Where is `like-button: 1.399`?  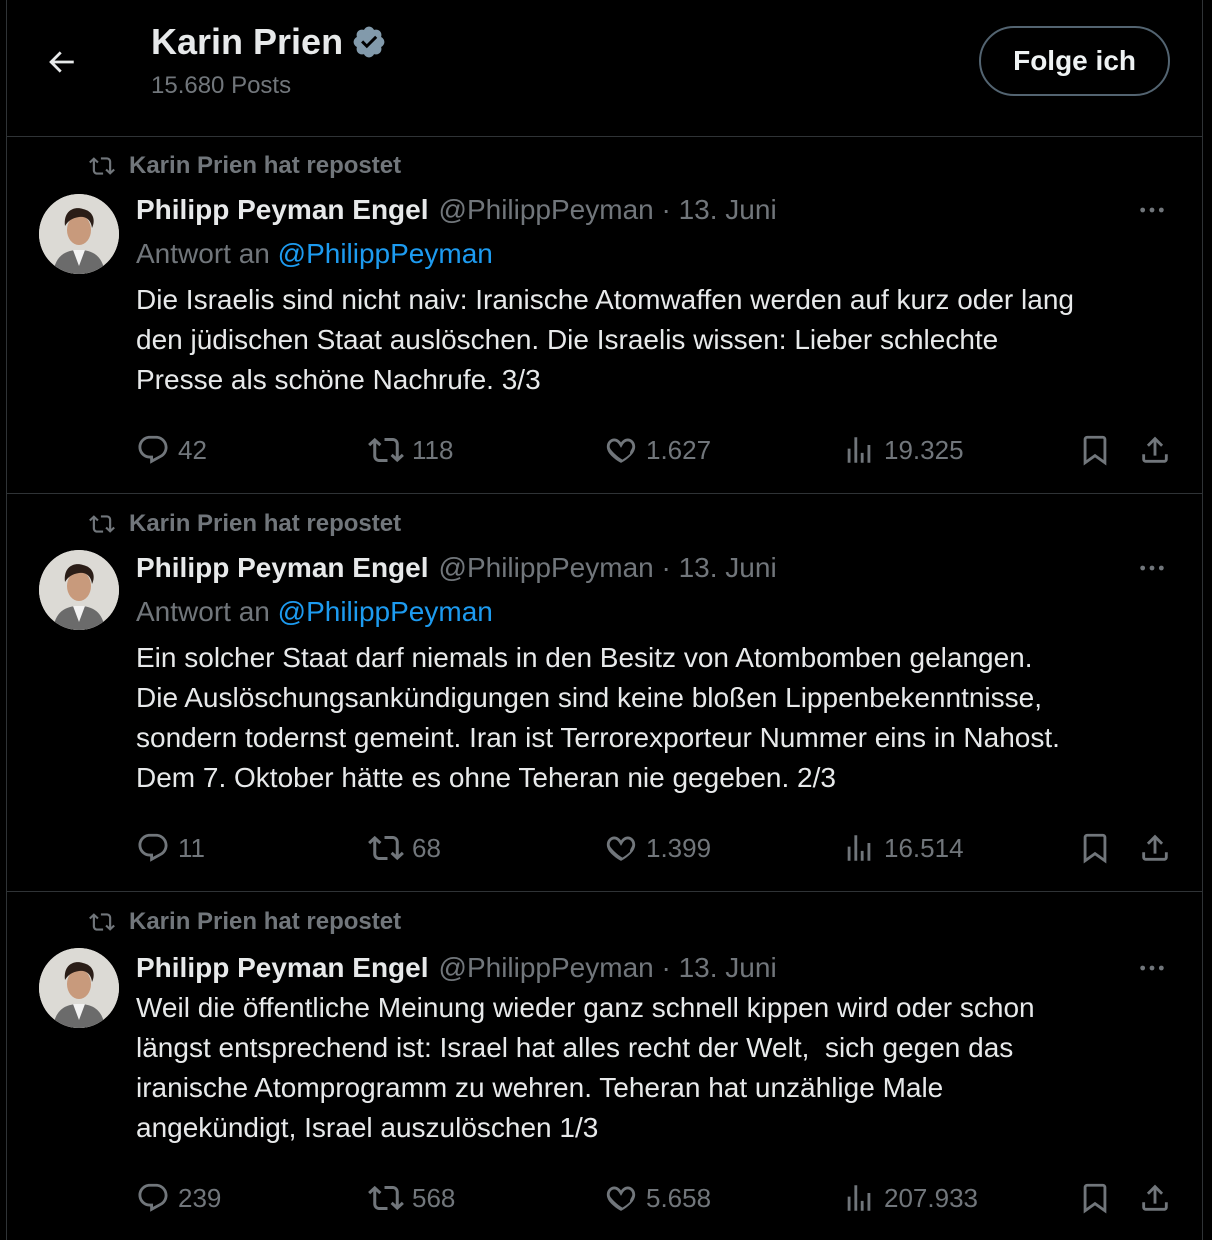 like-button: 1.399 is located at coordinates (657, 848).